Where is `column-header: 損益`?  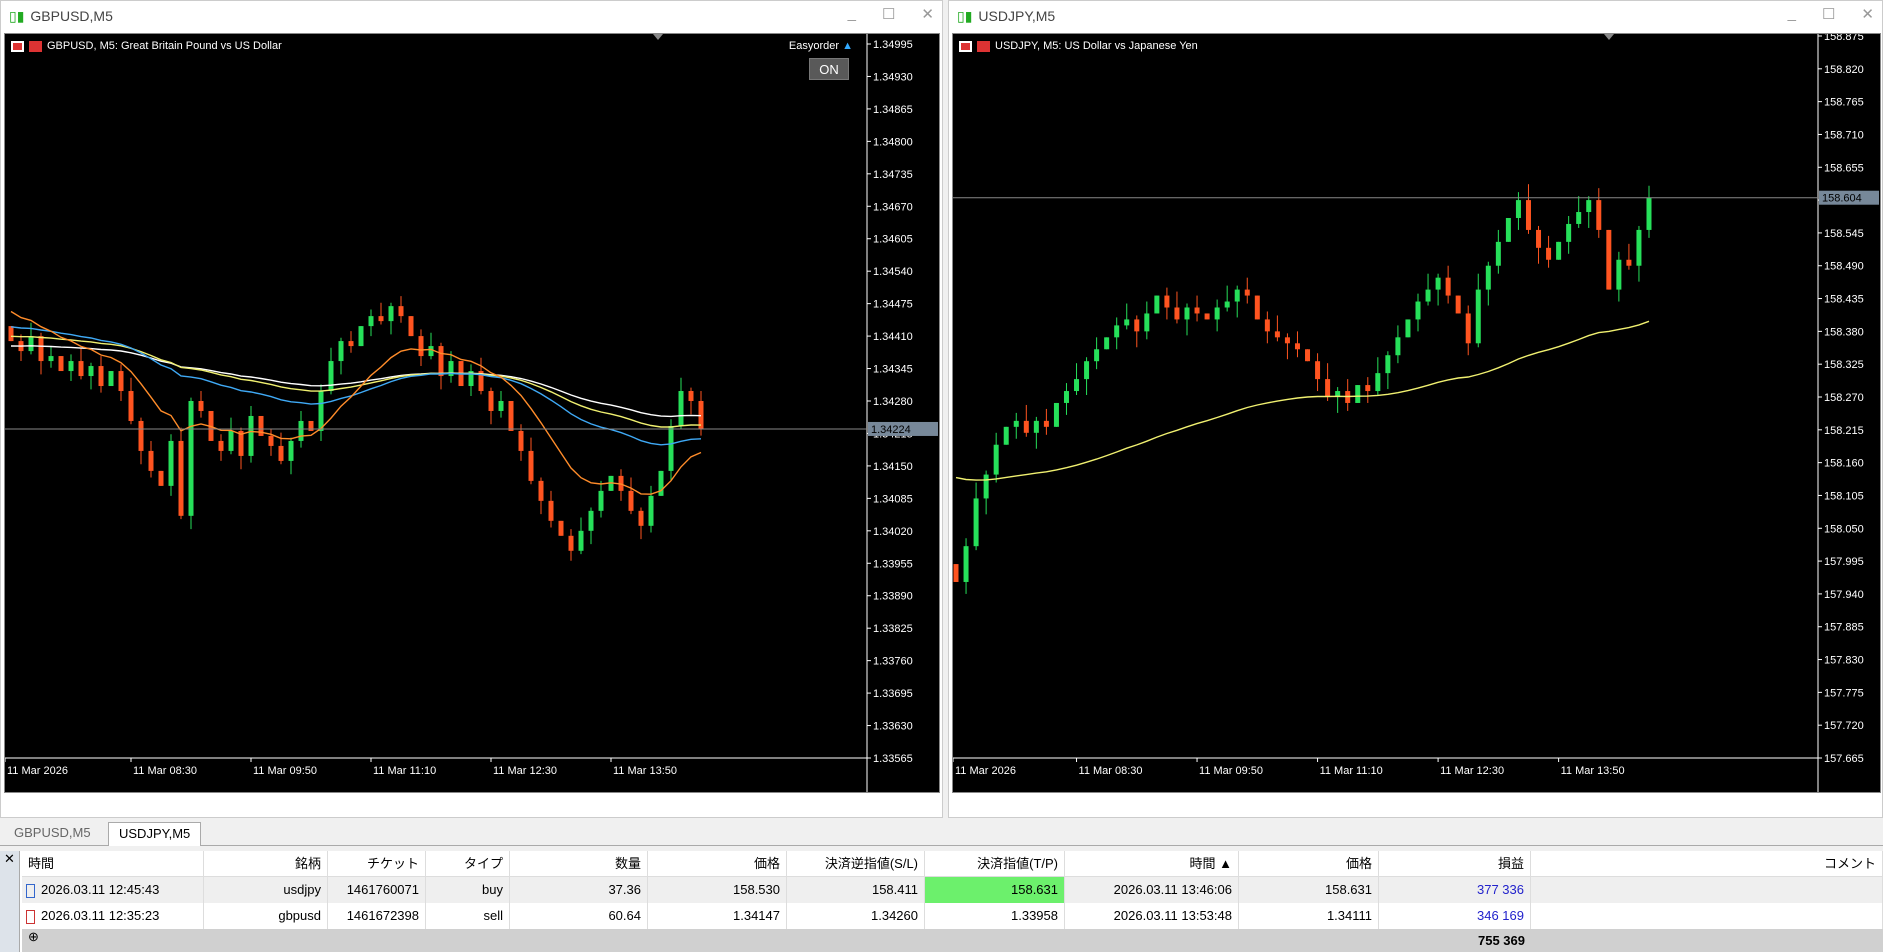
column-header: 損益 is located at coordinates (1455, 863).